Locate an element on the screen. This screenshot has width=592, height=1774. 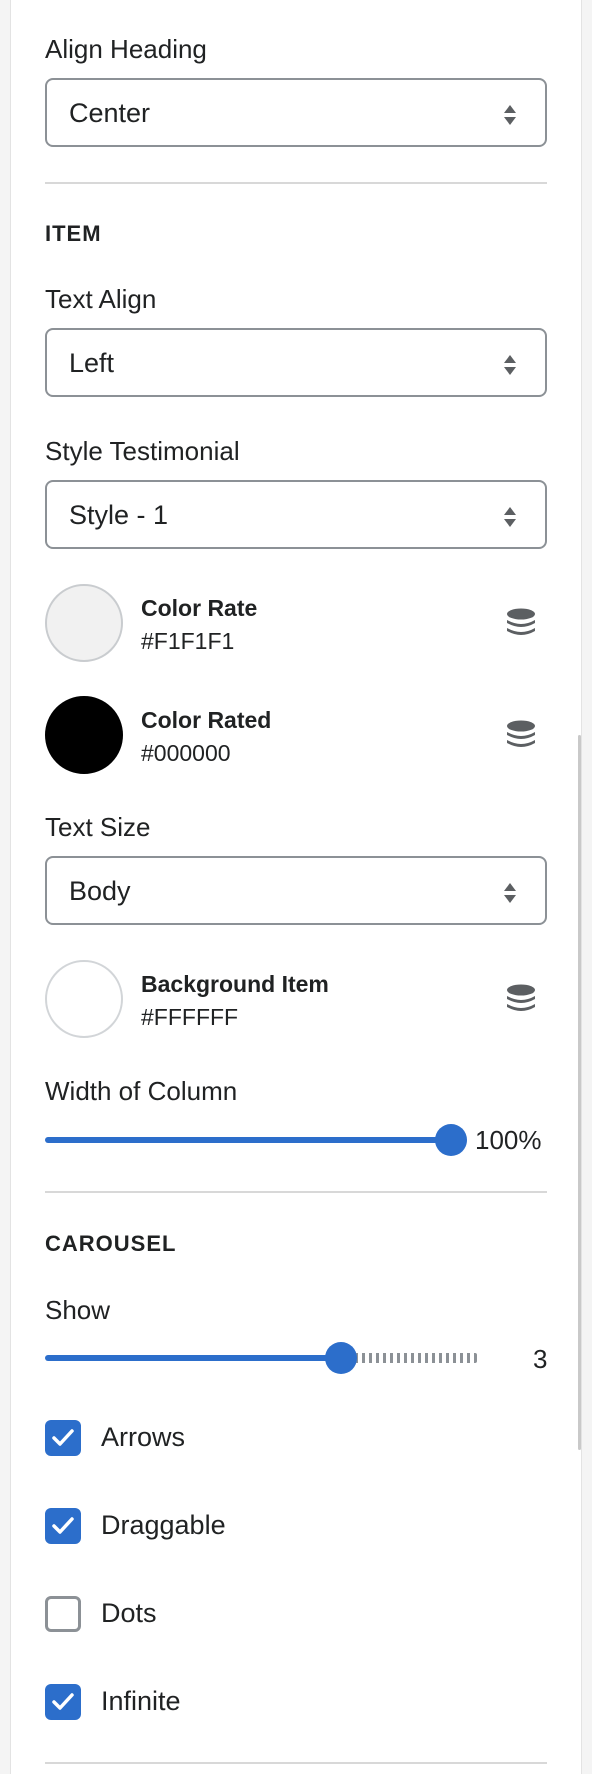
carousel-section-title: CAROUSEL is located at coordinates (111, 1243).